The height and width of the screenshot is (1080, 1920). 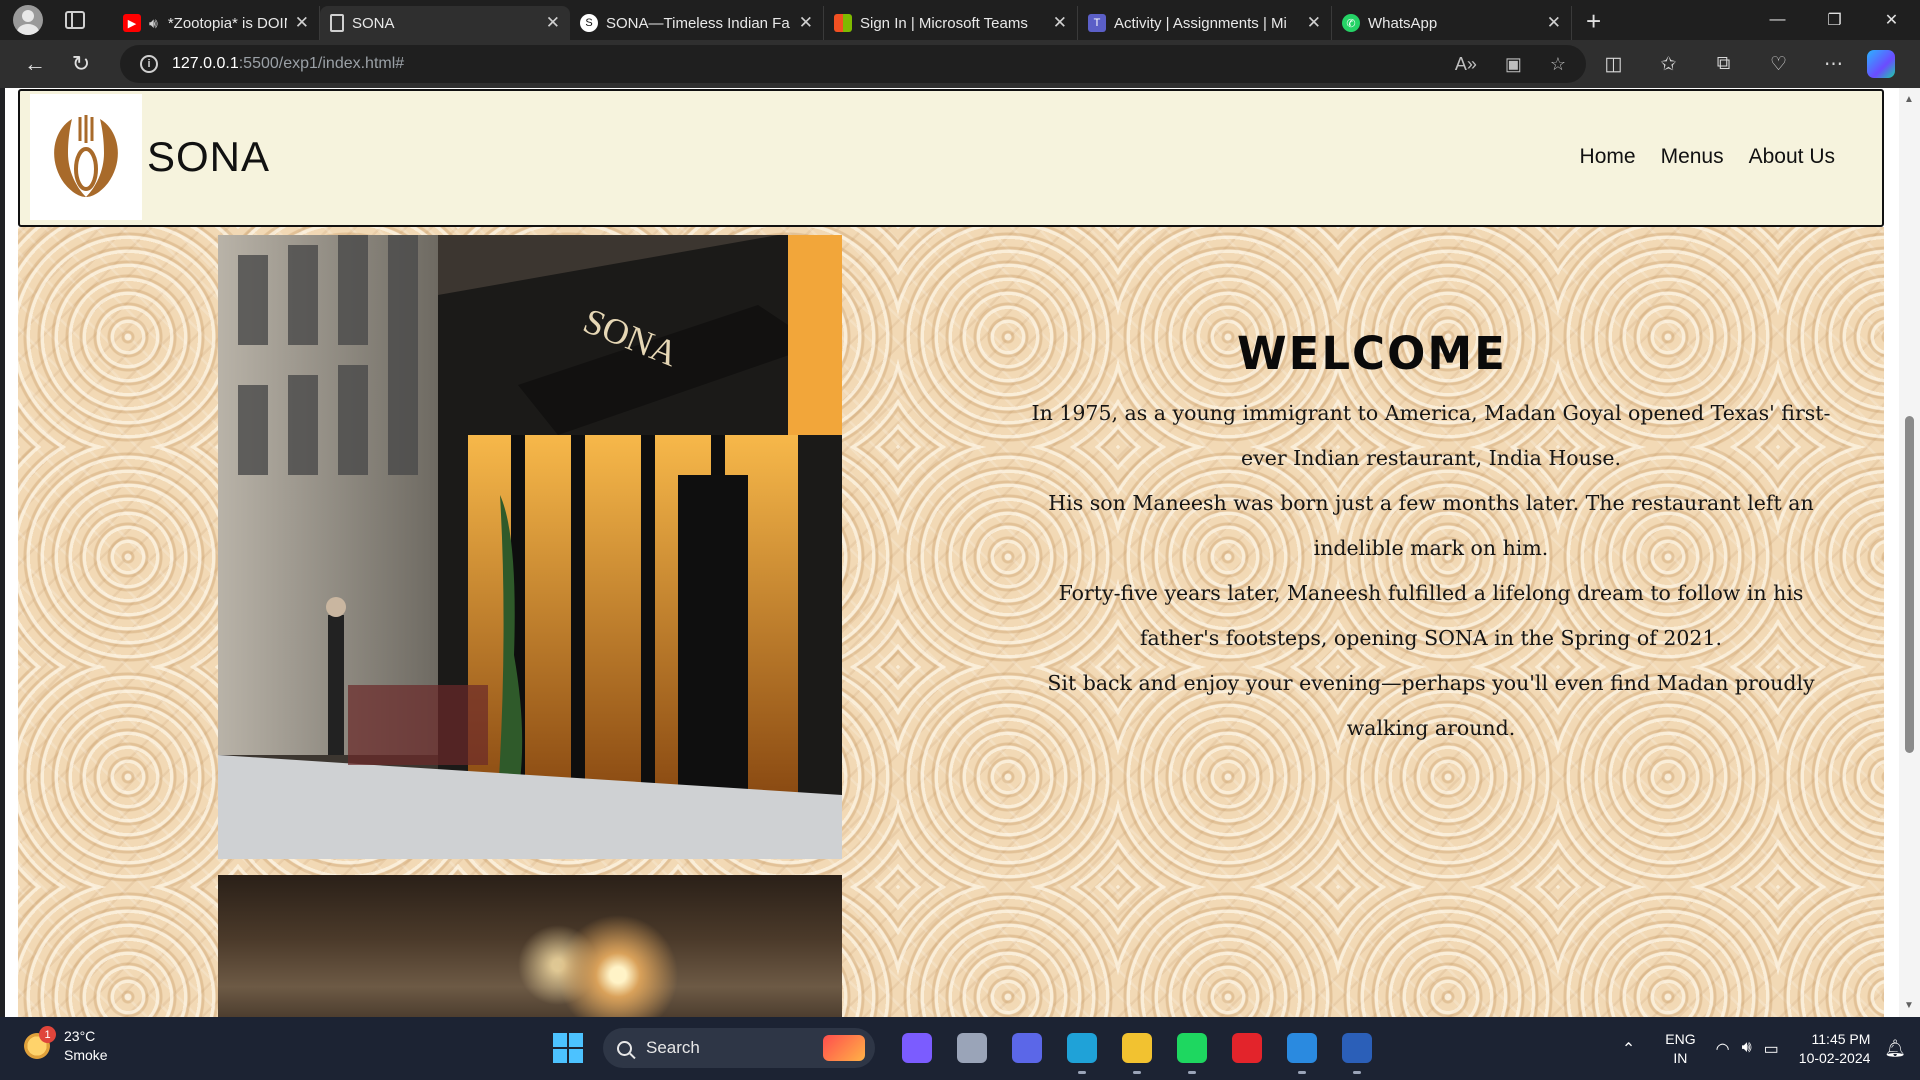 What do you see at coordinates (589, 23) in the screenshot?
I see `sona-icon: S` at bounding box center [589, 23].